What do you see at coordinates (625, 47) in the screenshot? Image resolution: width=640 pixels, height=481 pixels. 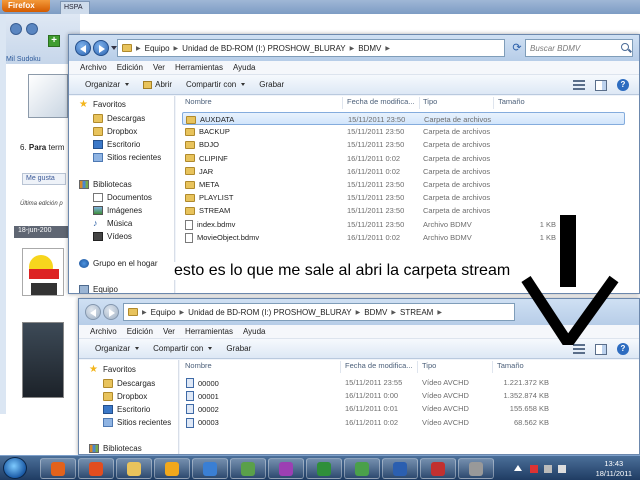 I see `search-icon` at bounding box center [625, 47].